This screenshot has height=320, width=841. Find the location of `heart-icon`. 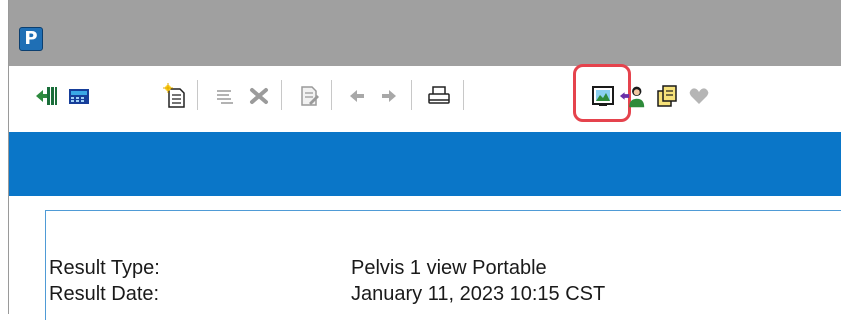

heart-icon is located at coordinates (699, 96).